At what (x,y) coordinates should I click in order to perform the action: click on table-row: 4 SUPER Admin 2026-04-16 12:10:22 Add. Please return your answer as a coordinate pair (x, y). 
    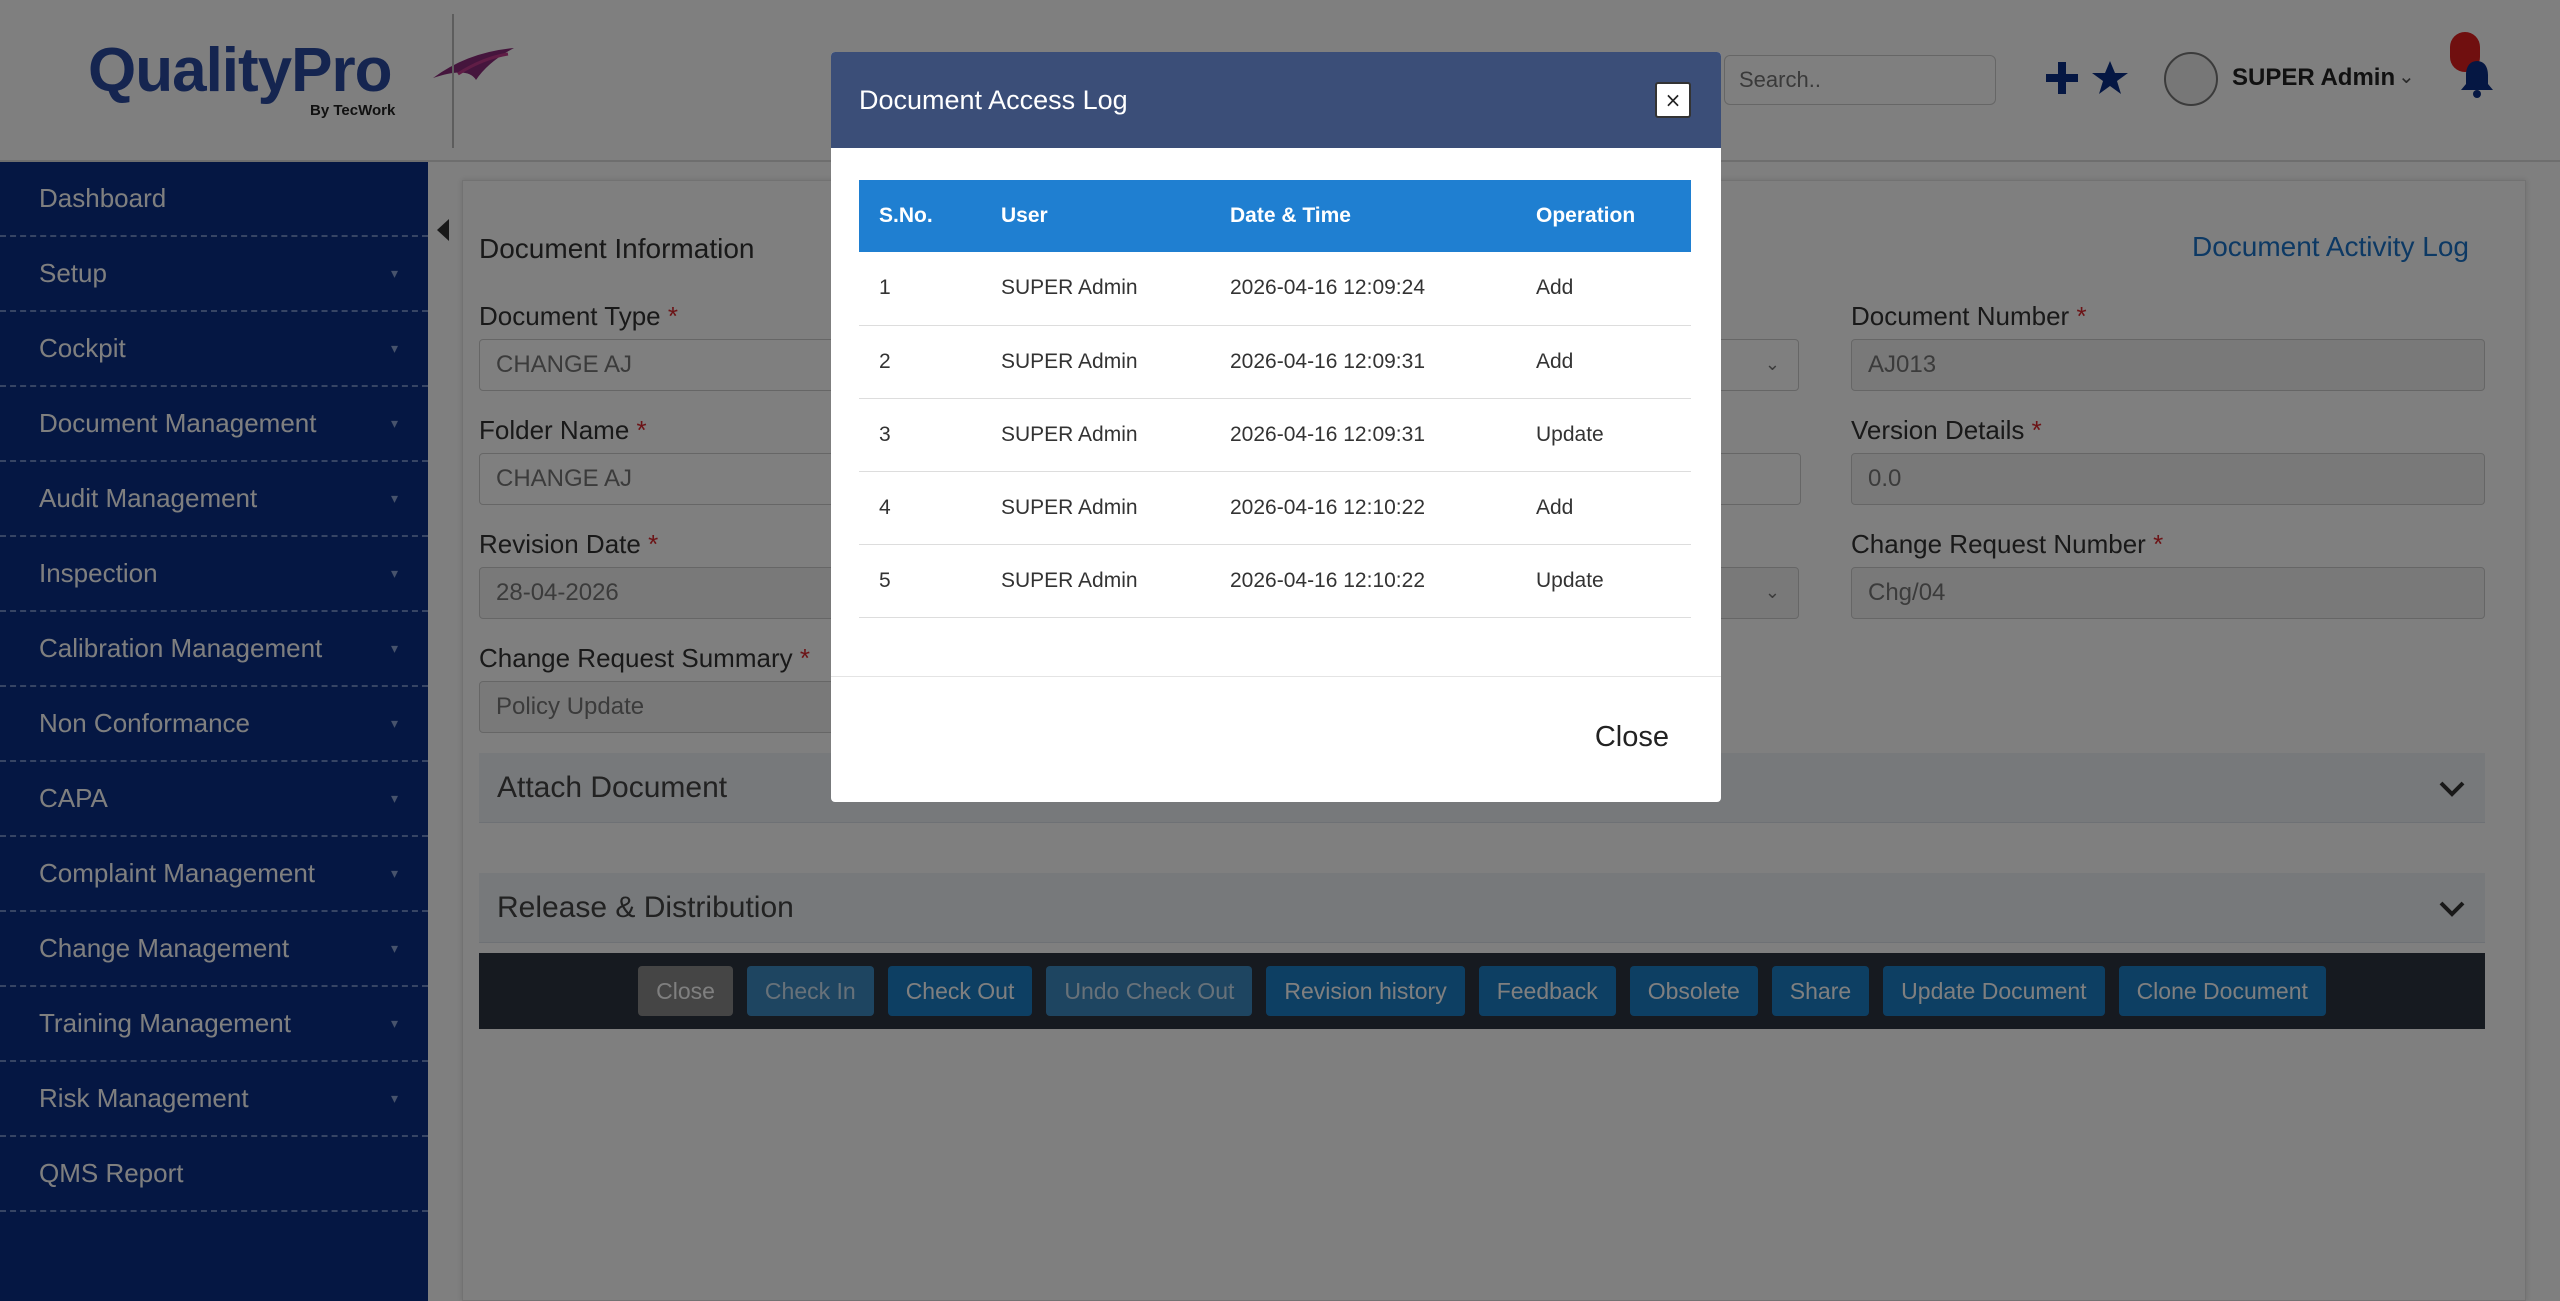
    Looking at the image, I should click on (1275, 508).